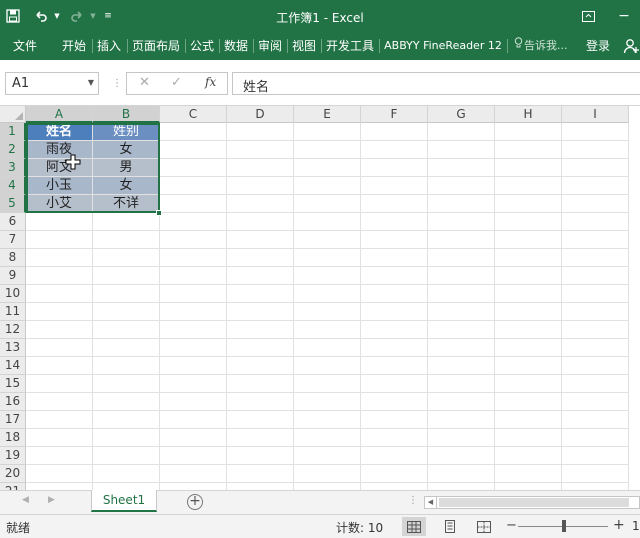  Describe the element at coordinates (461, 366) in the screenshot. I see `cell-g14` at that location.